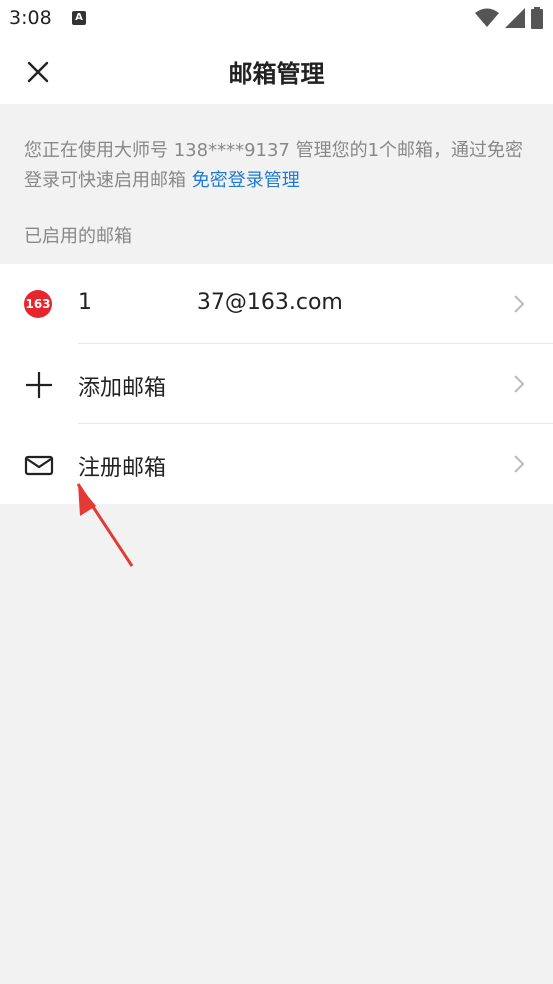  Describe the element at coordinates (105, 525) in the screenshot. I see `annotation-arrow` at that location.